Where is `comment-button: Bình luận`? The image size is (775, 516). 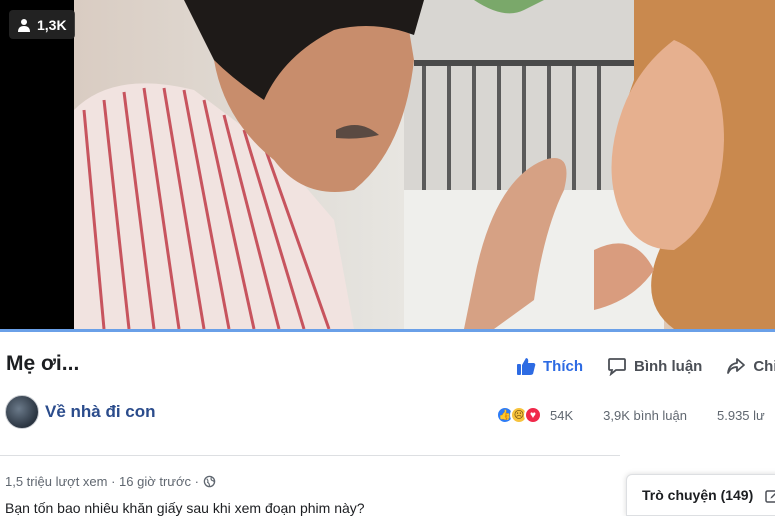
comment-button: Bình luận is located at coordinates (654, 366).